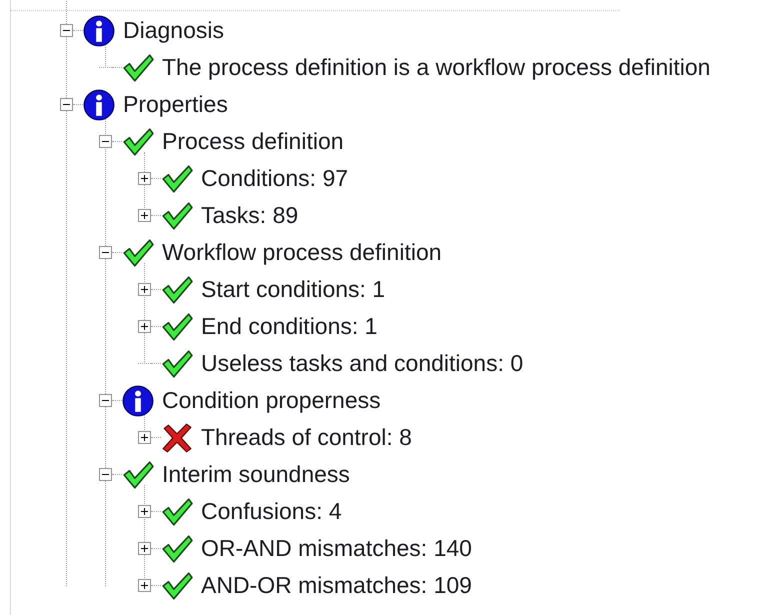 The width and height of the screenshot is (772, 615). I want to click on tree-item-label: Useless tasks and conditions: 0, so click(362, 363).